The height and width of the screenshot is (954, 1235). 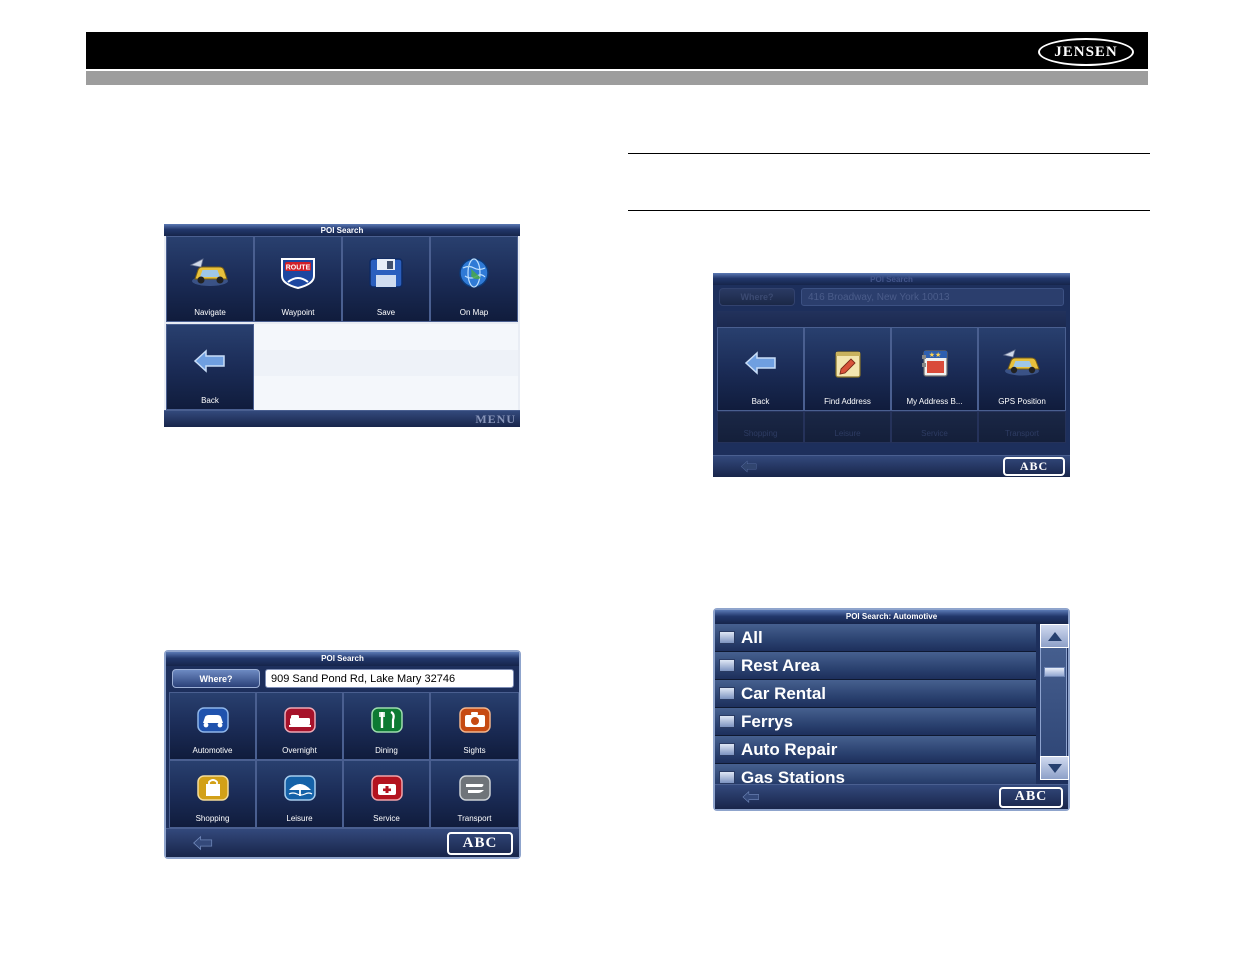 I want to click on abc-indicator-poi: ABC, so click(x=480, y=843).